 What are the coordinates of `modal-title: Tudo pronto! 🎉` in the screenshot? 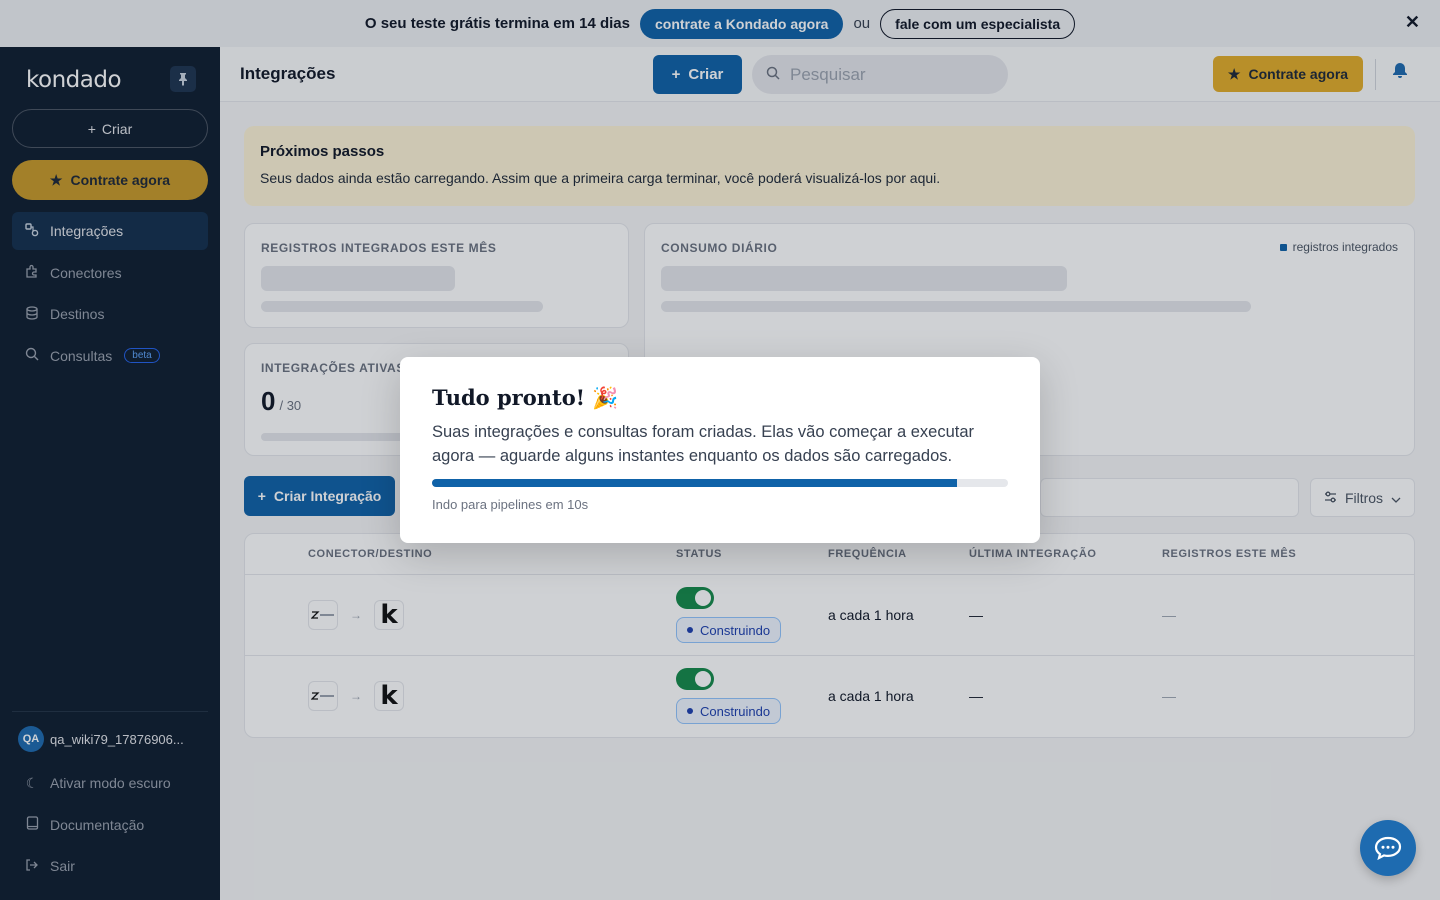 It's located at (525, 397).